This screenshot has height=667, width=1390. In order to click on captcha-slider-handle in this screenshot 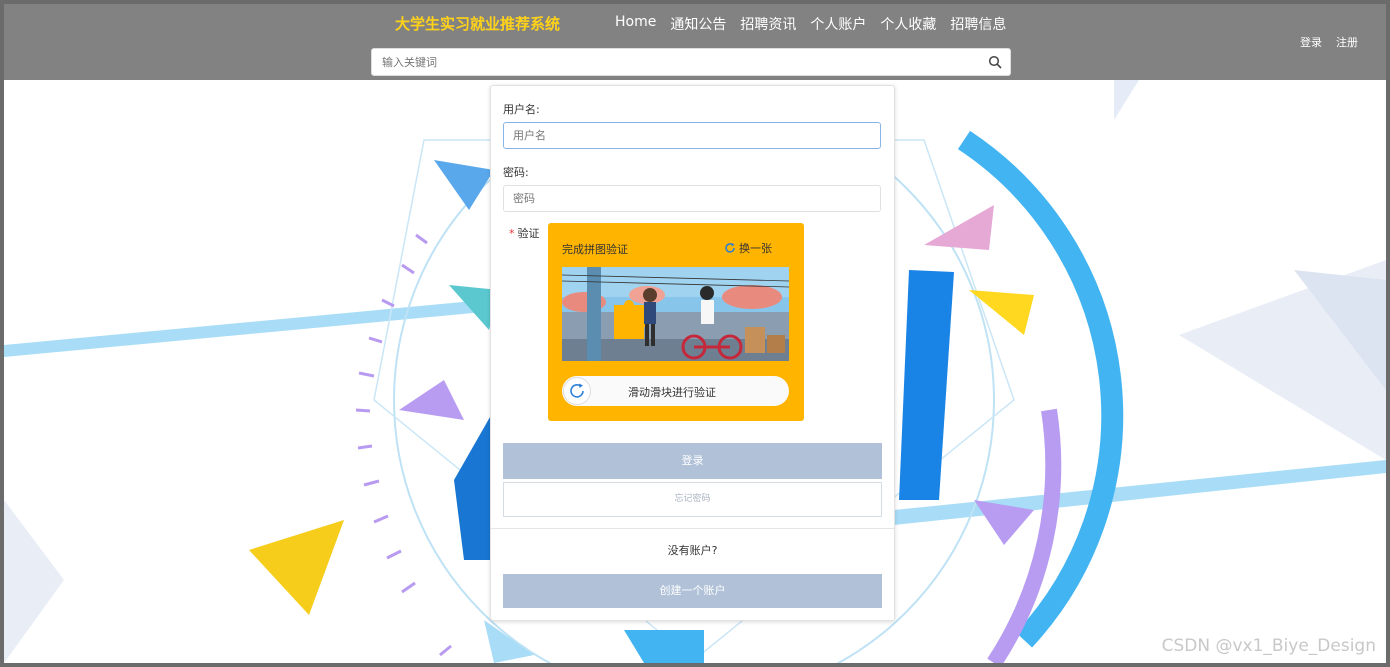, I will do `click(577, 391)`.